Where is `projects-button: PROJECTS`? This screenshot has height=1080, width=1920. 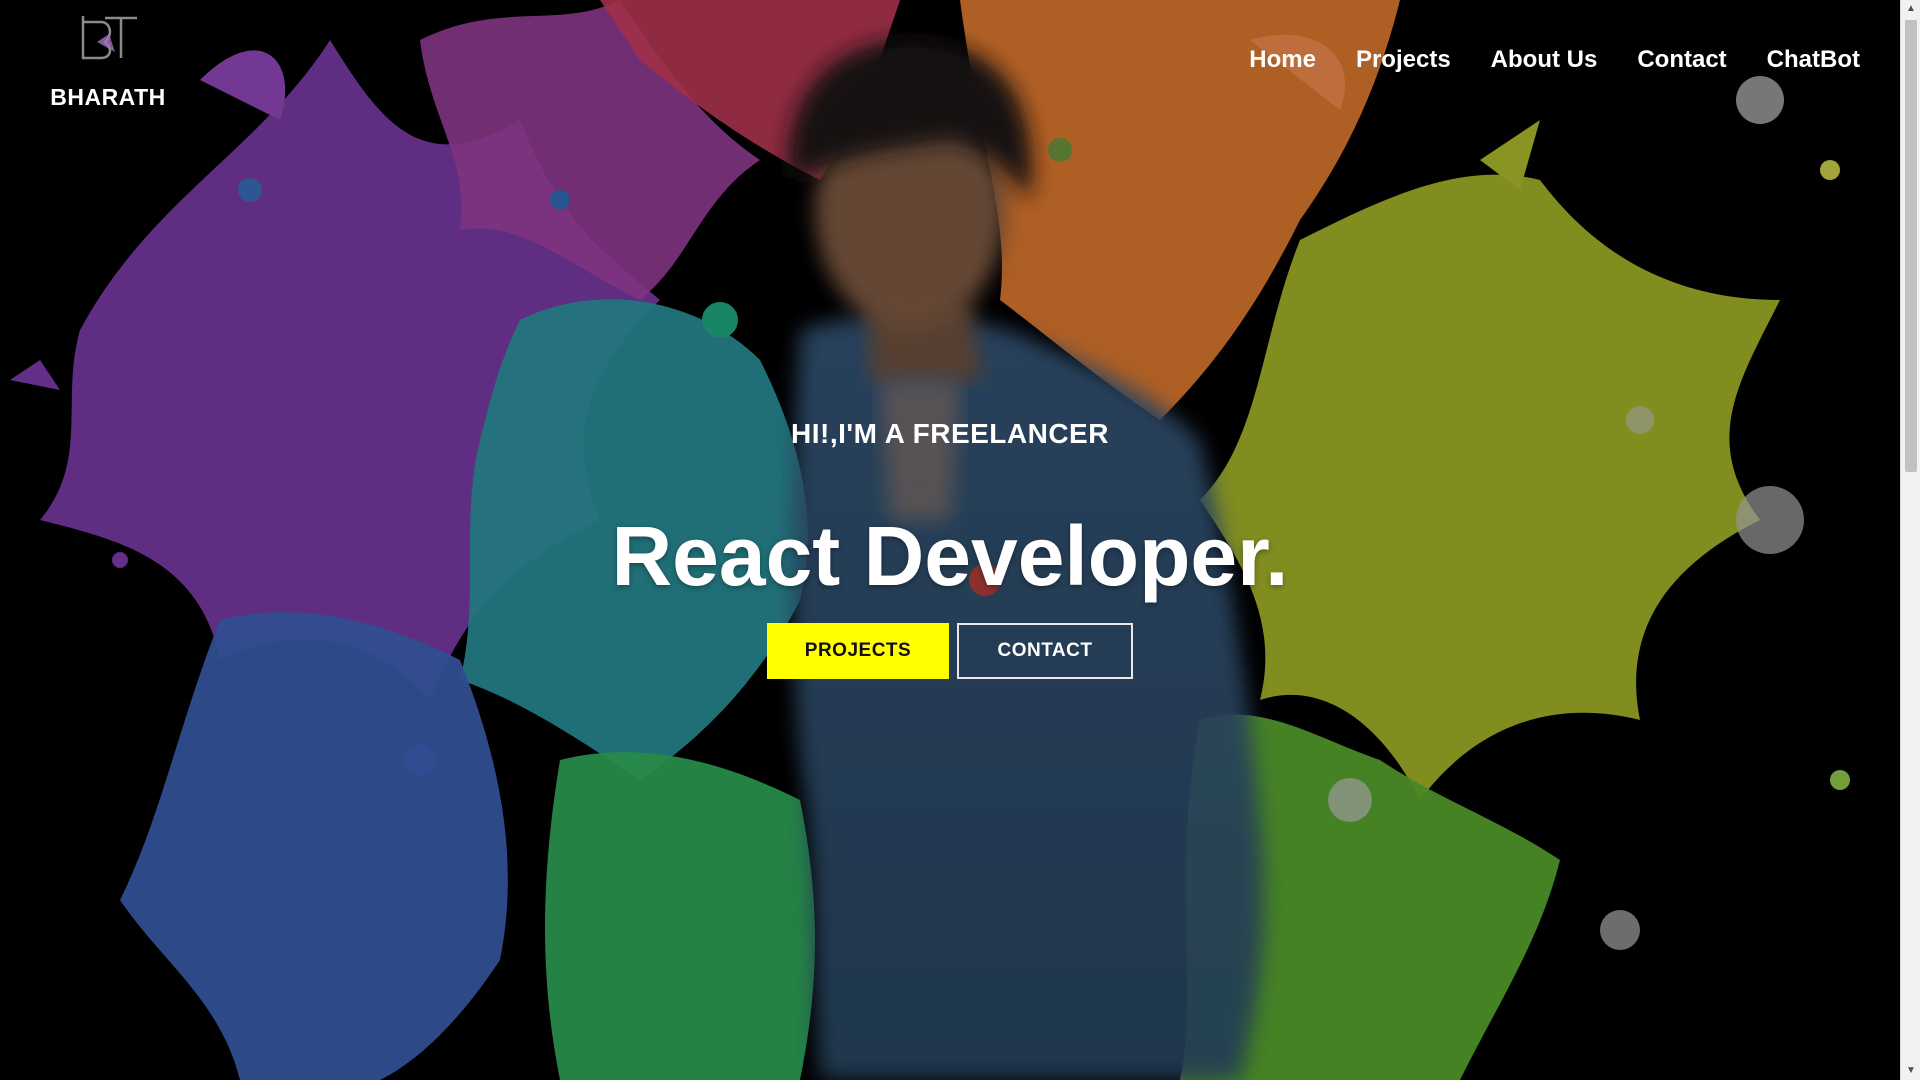
projects-button: PROJECTS is located at coordinates (858, 651).